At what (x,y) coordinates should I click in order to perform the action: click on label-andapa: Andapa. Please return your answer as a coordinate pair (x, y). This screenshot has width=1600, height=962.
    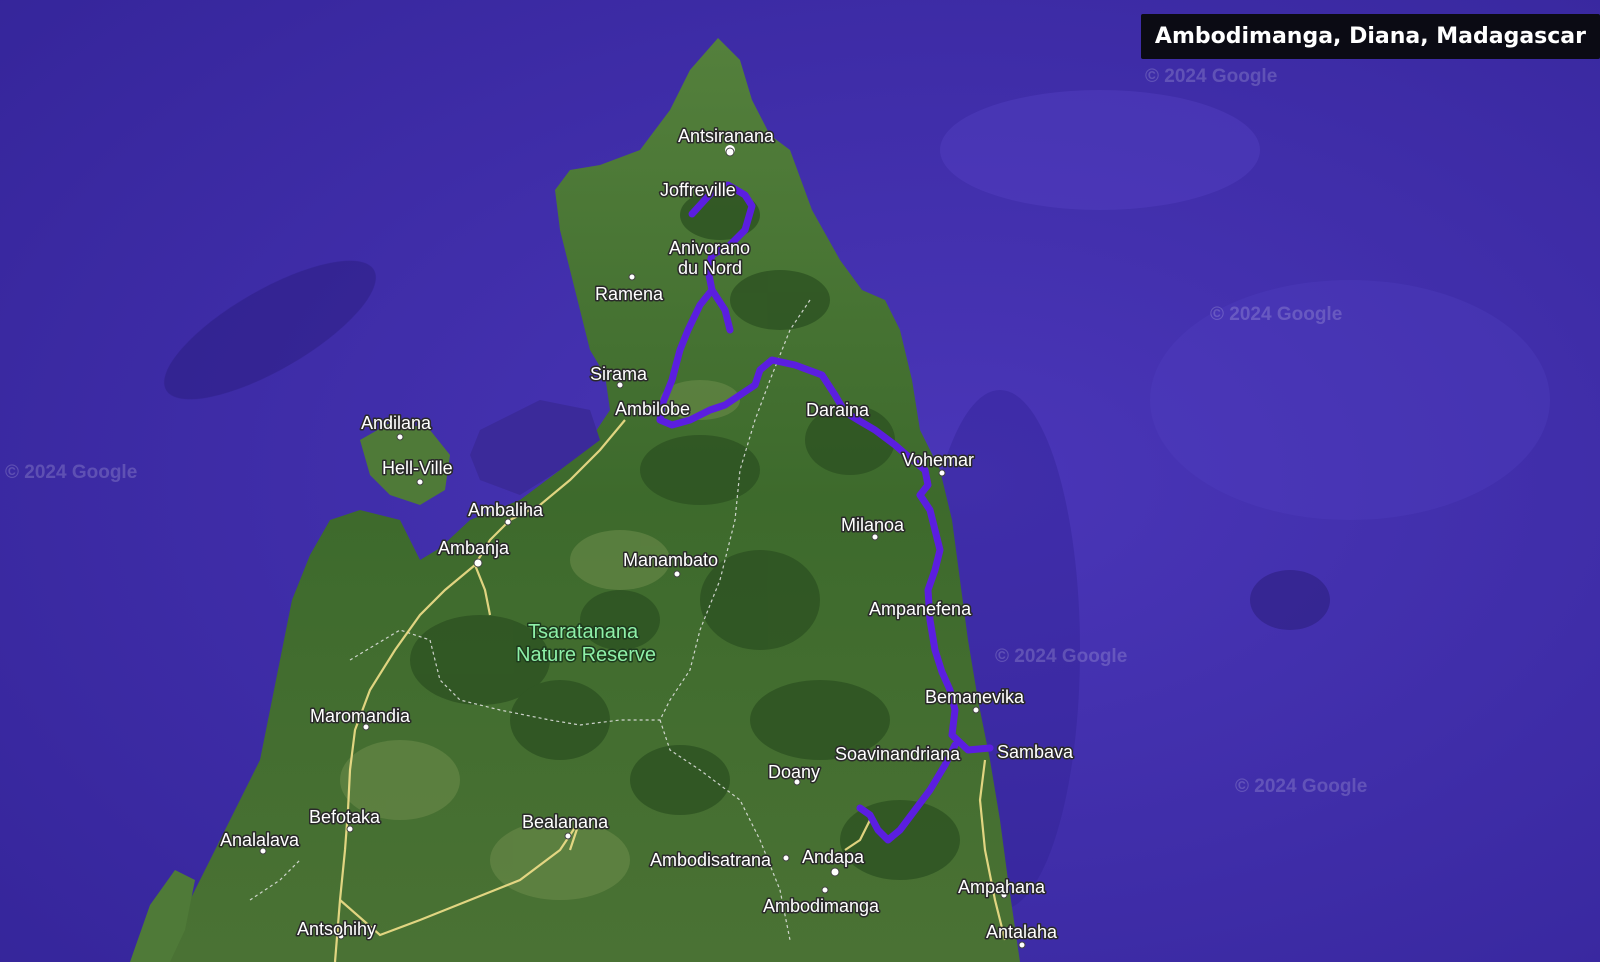
    Looking at the image, I should click on (834, 857).